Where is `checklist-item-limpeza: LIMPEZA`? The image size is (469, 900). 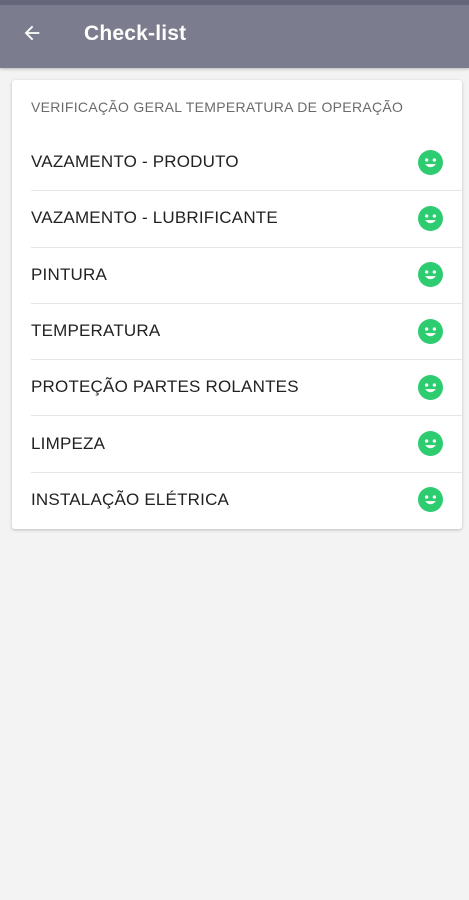 checklist-item-limpeza: LIMPEZA is located at coordinates (237, 443).